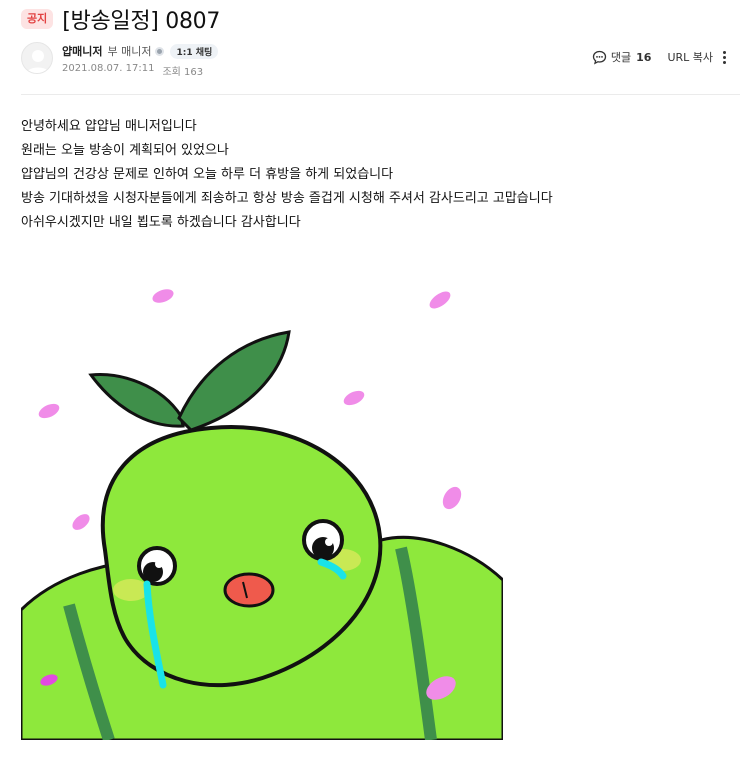 This screenshot has height=766, width=752. I want to click on body-line: 얍얍님의 건강상 문제로 인하여 오늘 하루 더 휴방을 하게 되었습니다, so click(207, 174).